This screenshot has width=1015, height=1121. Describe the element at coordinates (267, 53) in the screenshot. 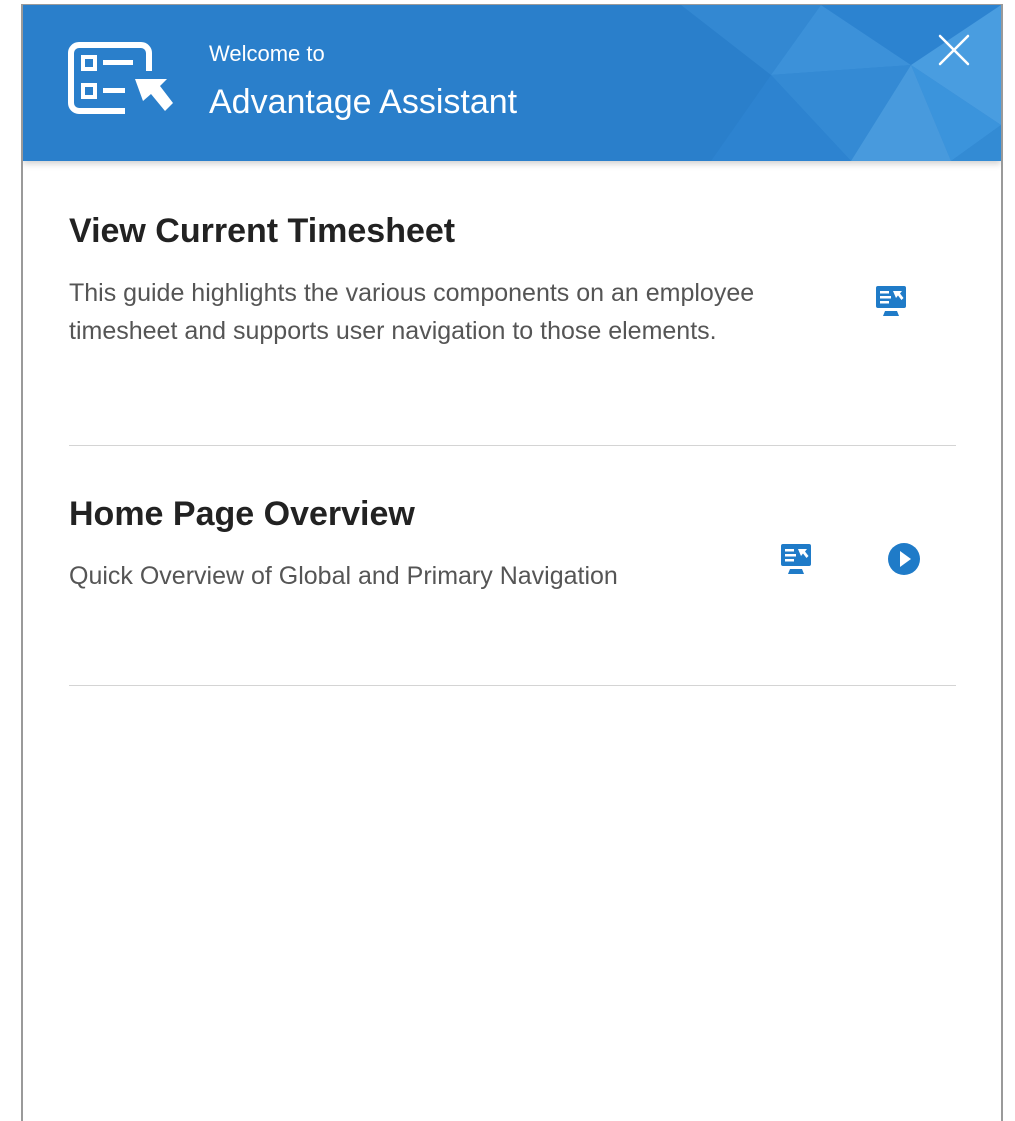

I see `header-kicker: Welcome to` at that location.